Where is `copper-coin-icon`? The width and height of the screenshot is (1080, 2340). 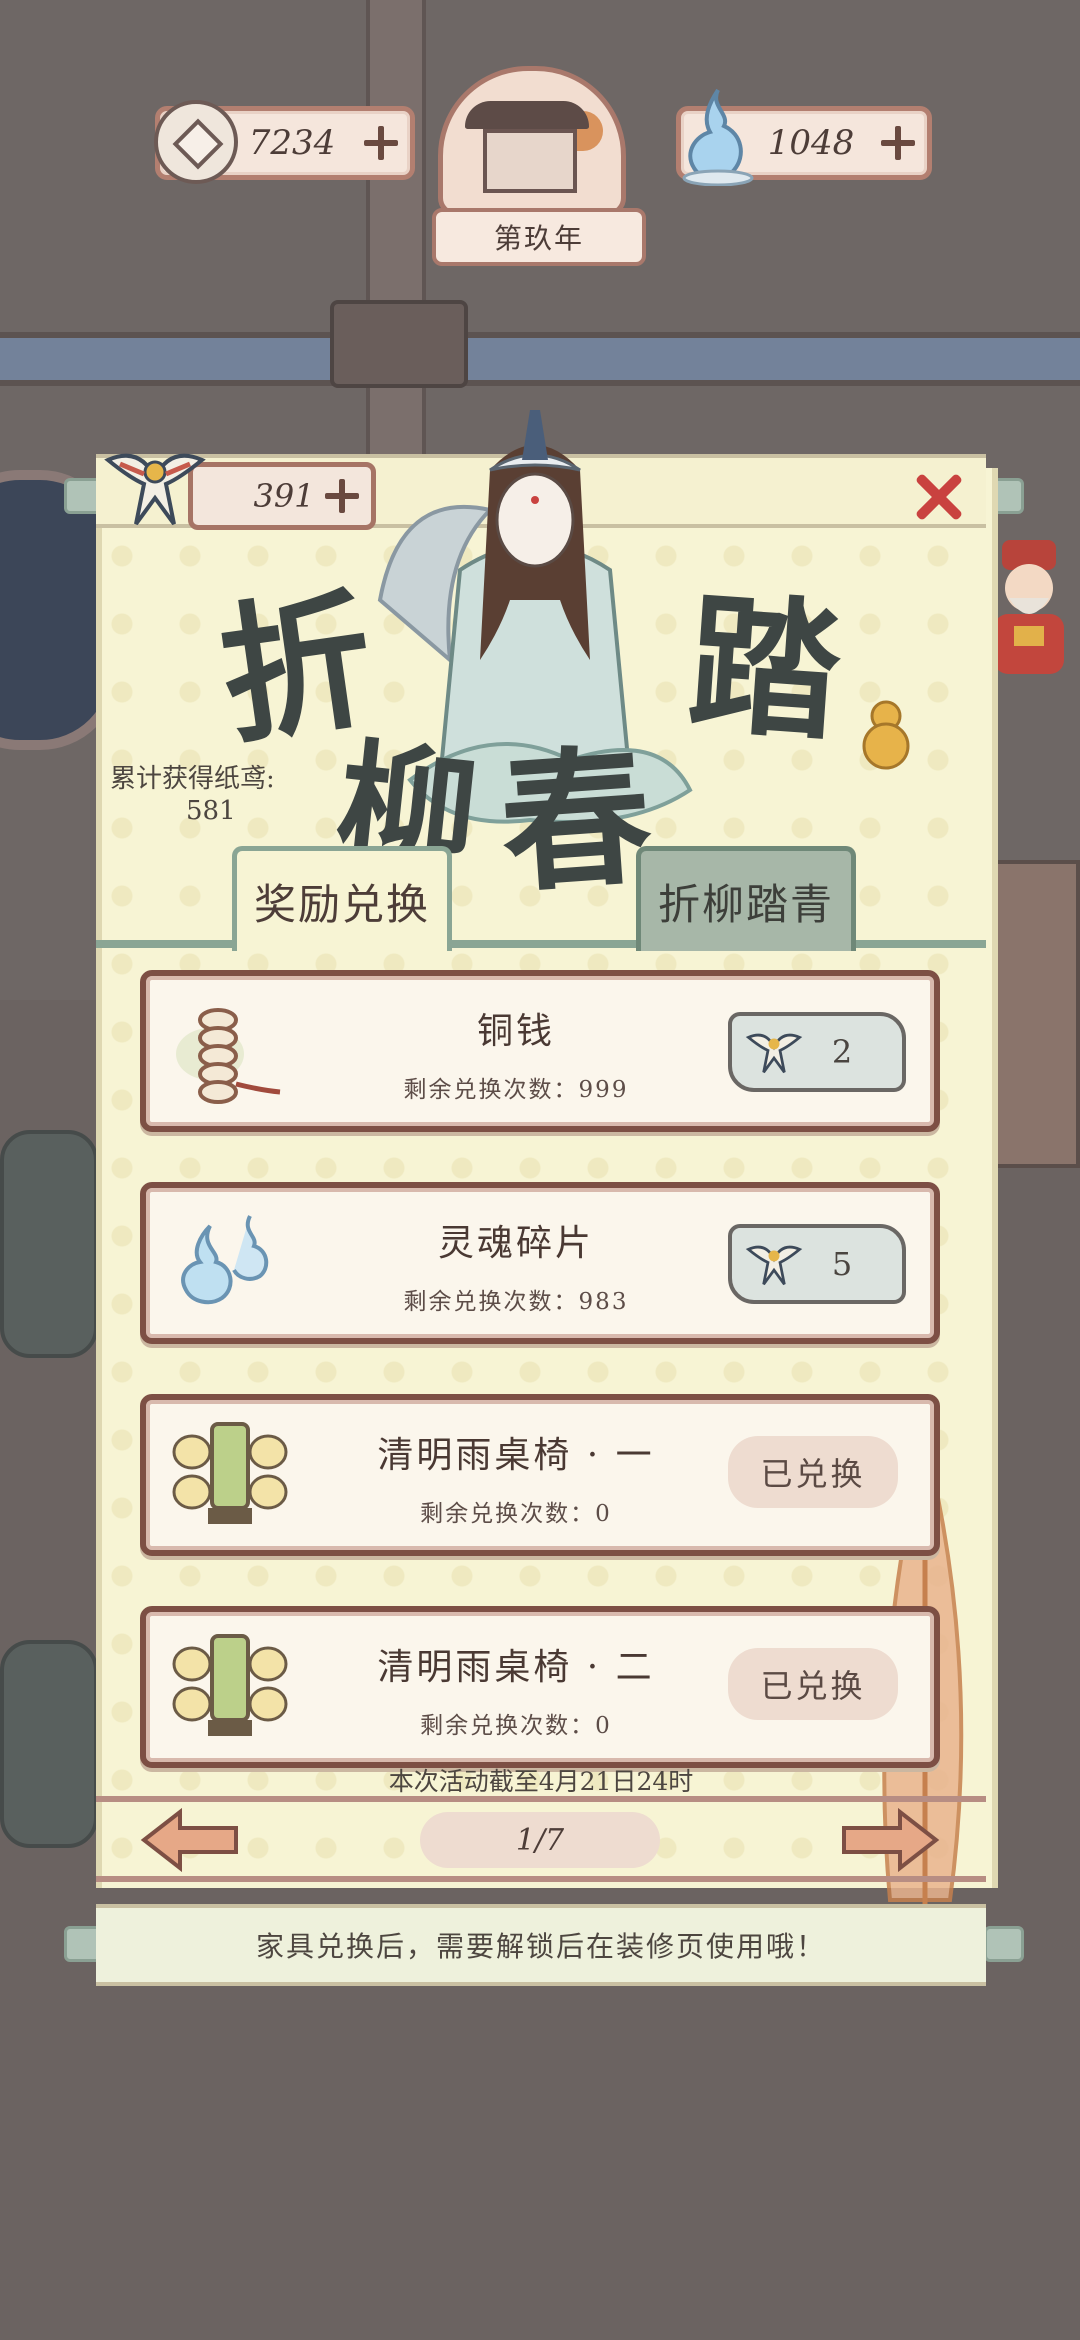 copper-coin-icon is located at coordinates (196, 142).